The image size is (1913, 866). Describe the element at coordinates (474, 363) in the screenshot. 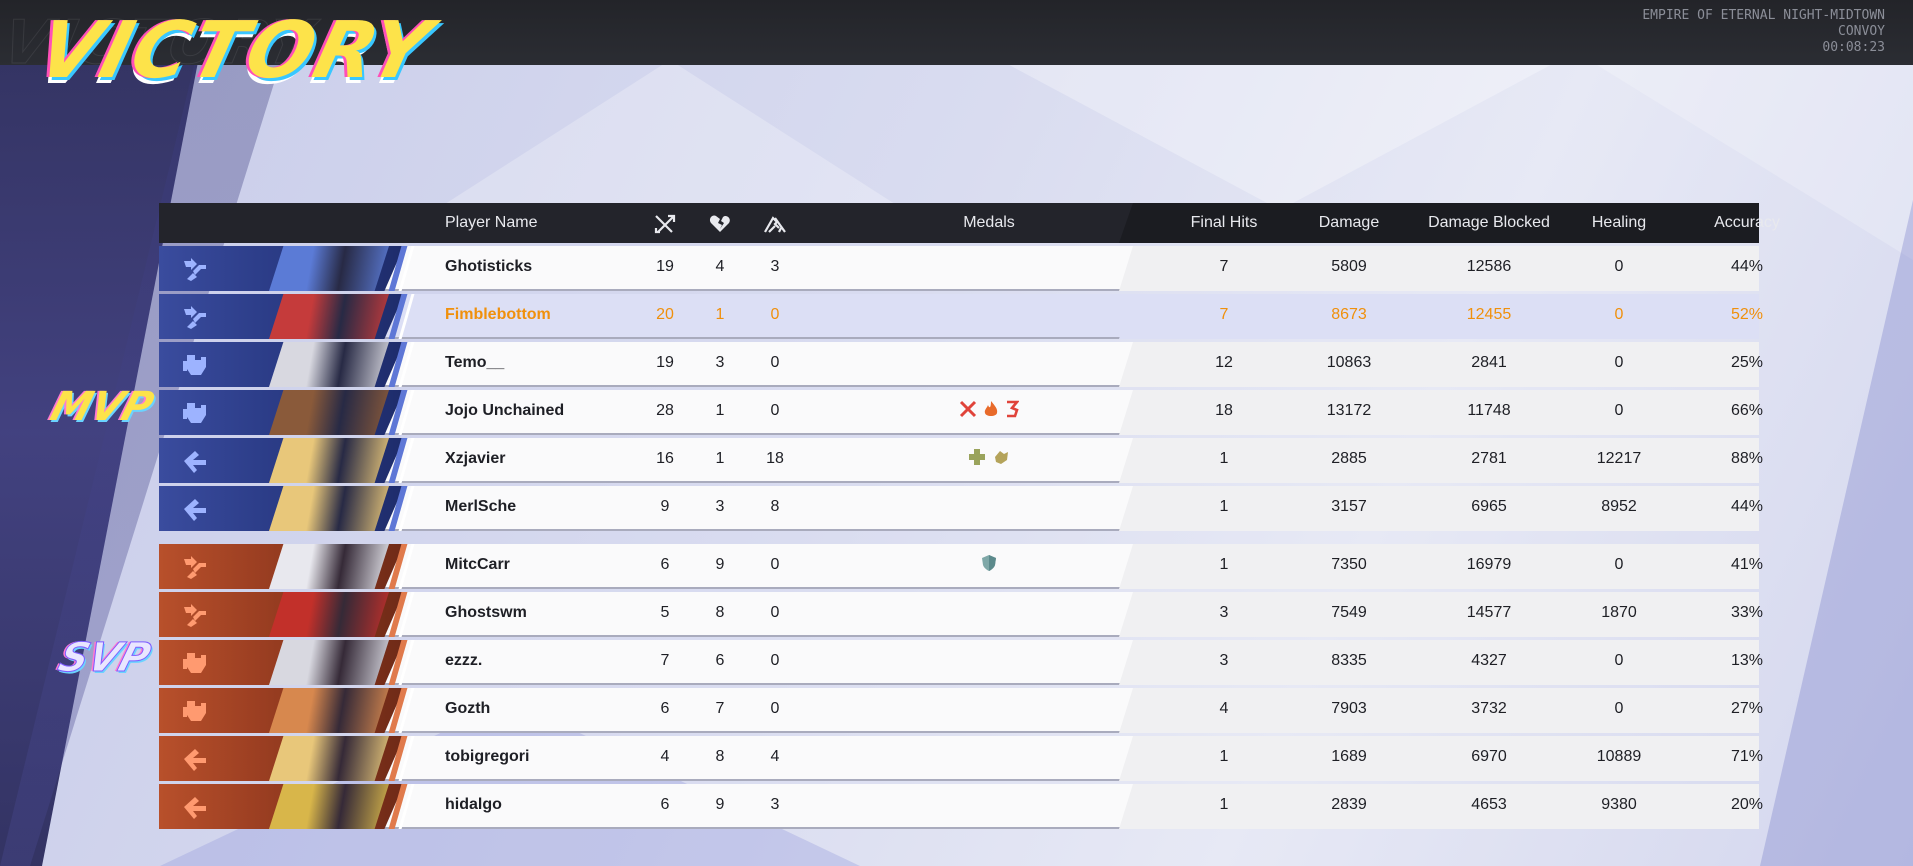

I see `player-name: Temo__` at that location.